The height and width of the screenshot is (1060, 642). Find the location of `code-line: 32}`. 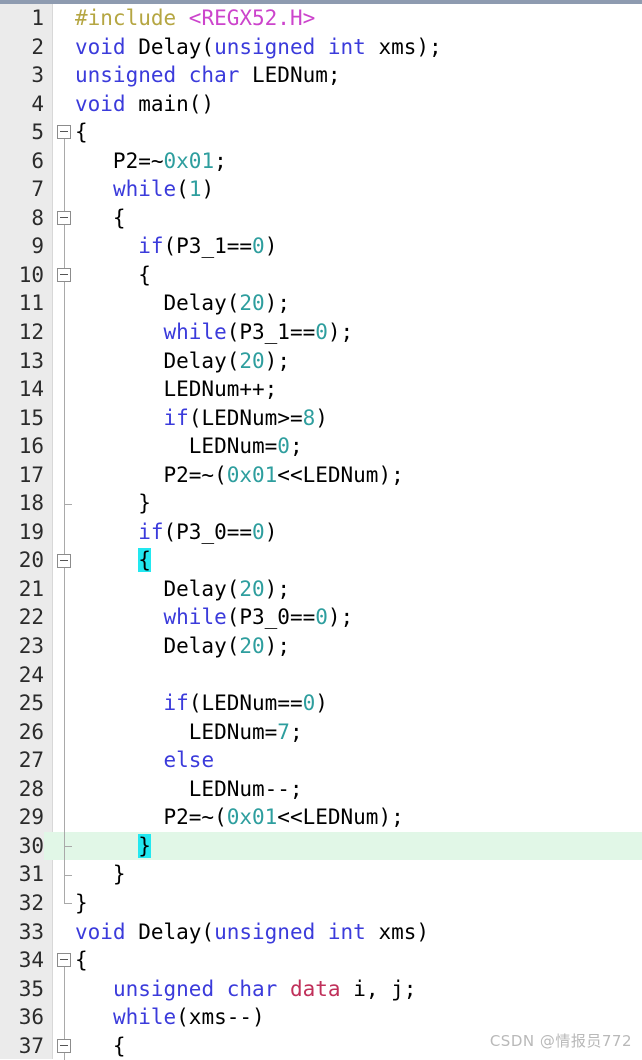

code-line: 32} is located at coordinates (321, 903).